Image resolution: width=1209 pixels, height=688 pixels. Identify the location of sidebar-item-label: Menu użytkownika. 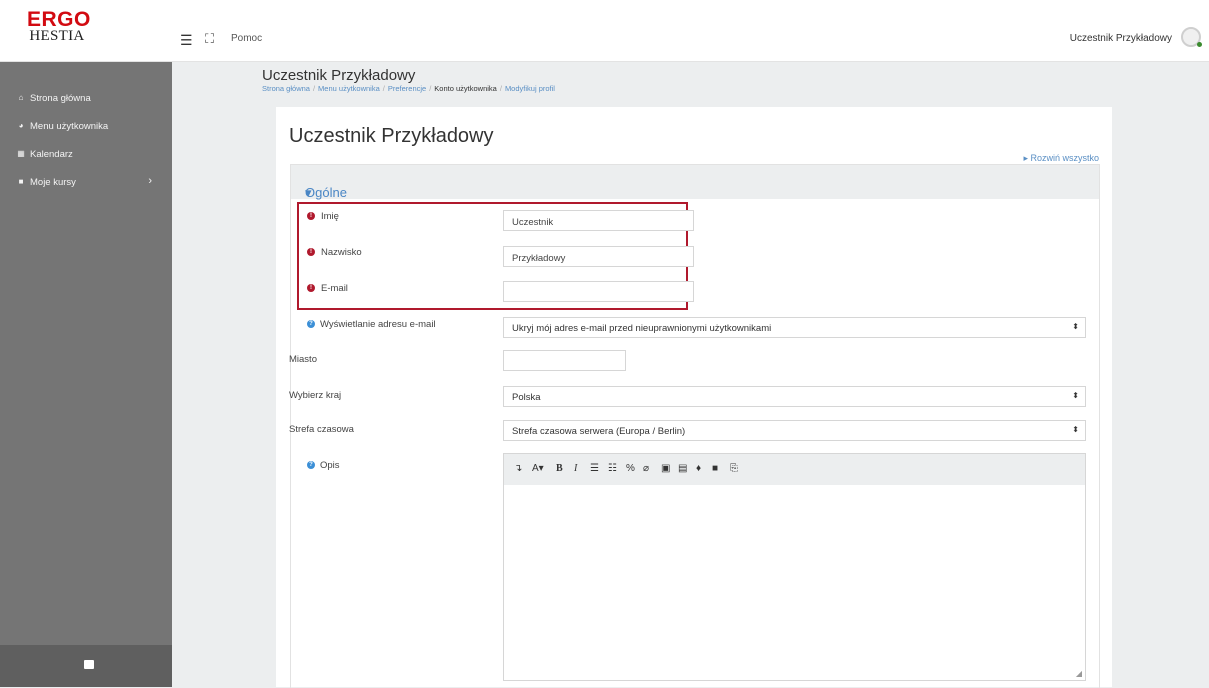
(69, 126).